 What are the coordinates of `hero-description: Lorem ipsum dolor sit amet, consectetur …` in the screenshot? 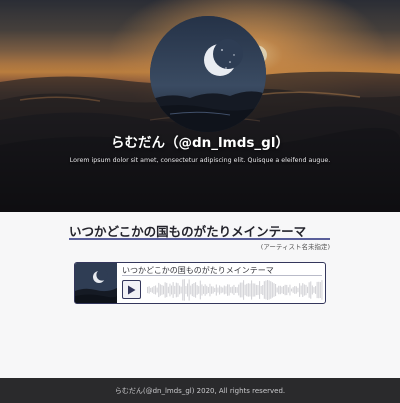 It's located at (200, 160).